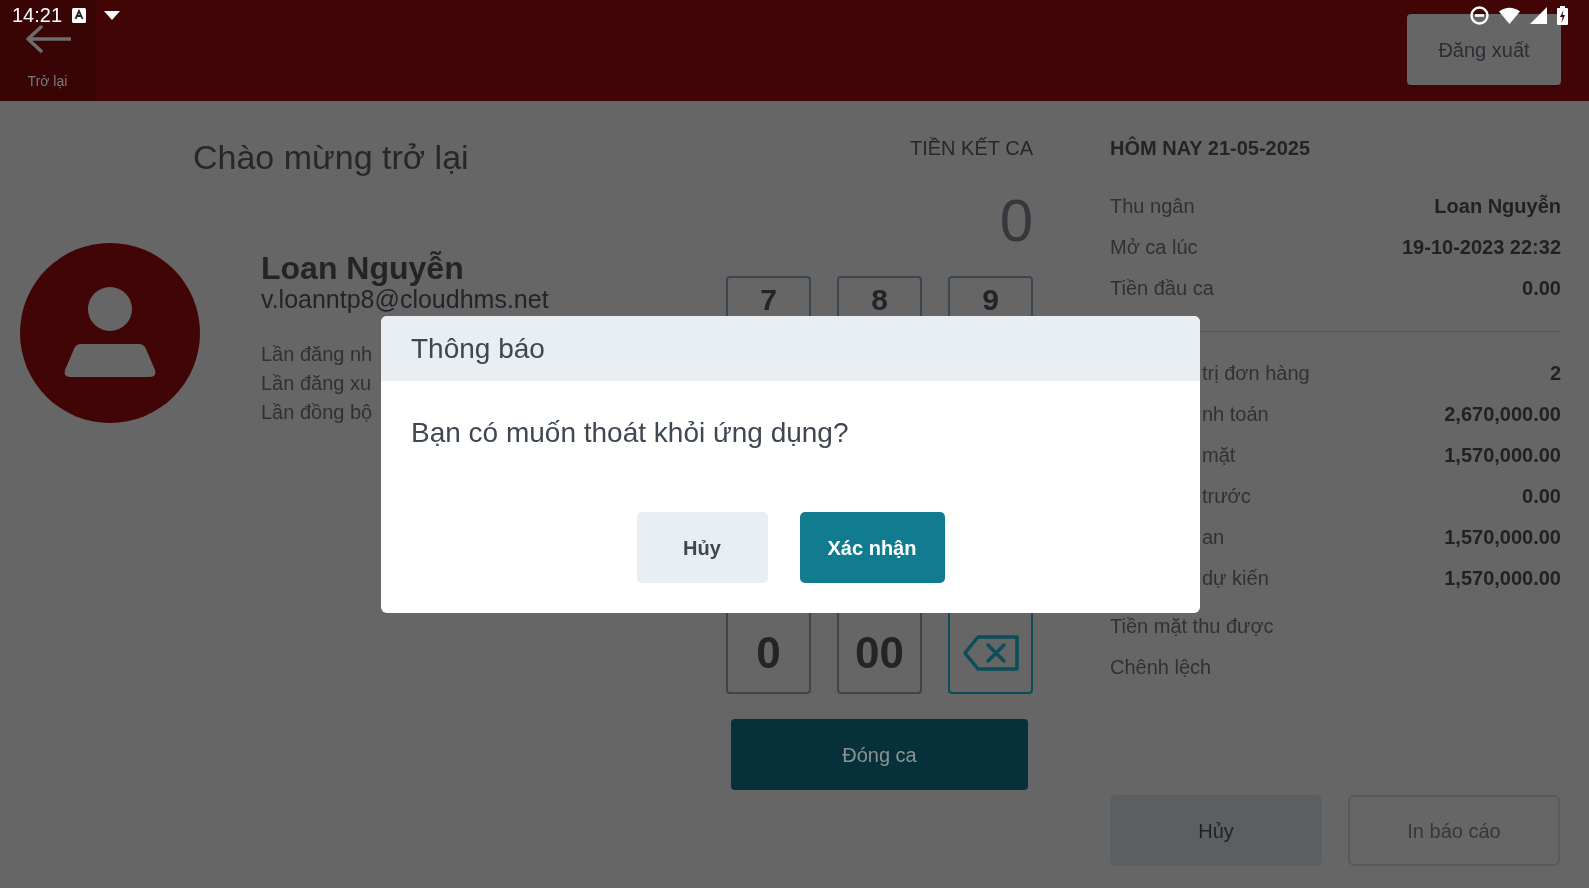  Describe the element at coordinates (1219, 455) in the screenshot. I see `summary-label: mặt` at that location.